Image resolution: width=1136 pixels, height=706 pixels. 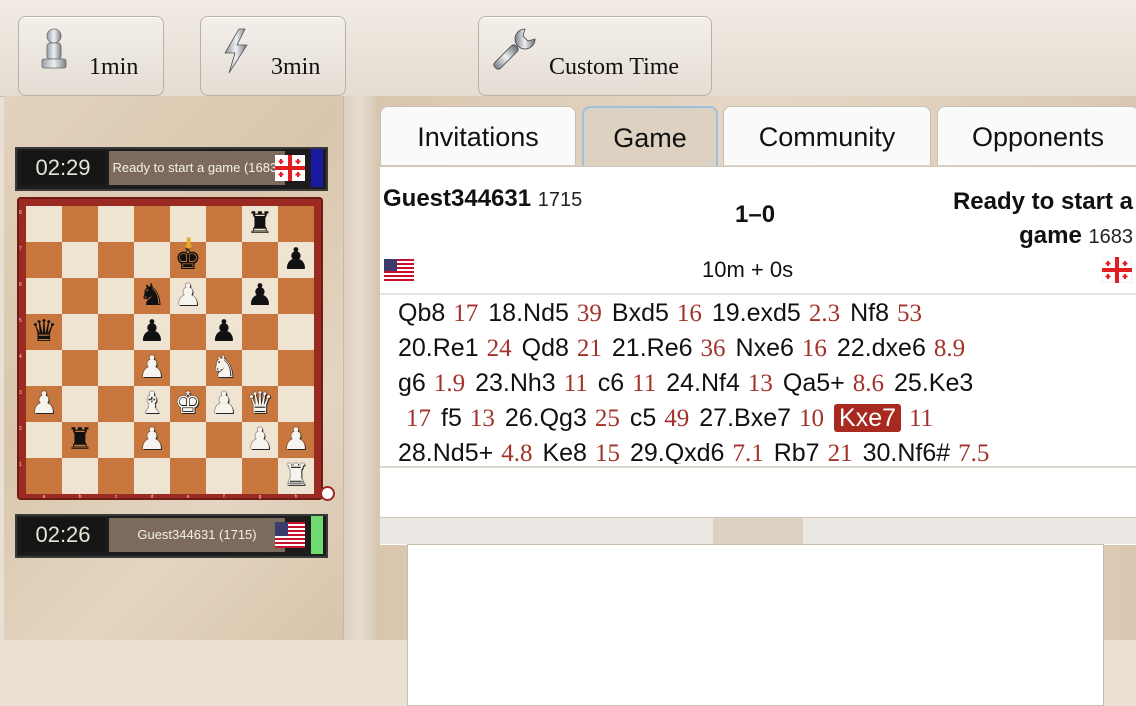 What do you see at coordinates (91, 56) in the screenshot?
I see `1min-button: 1min` at bounding box center [91, 56].